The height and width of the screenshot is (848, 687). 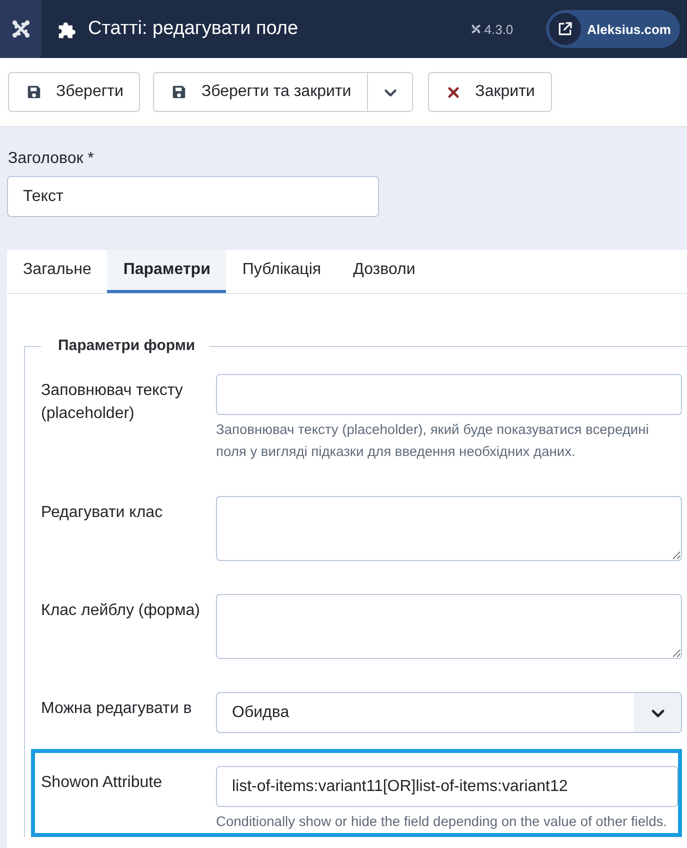 What do you see at coordinates (51, 159) in the screenshot?
I see `field-label: Заголовок *` at bounding box center [51, 159].